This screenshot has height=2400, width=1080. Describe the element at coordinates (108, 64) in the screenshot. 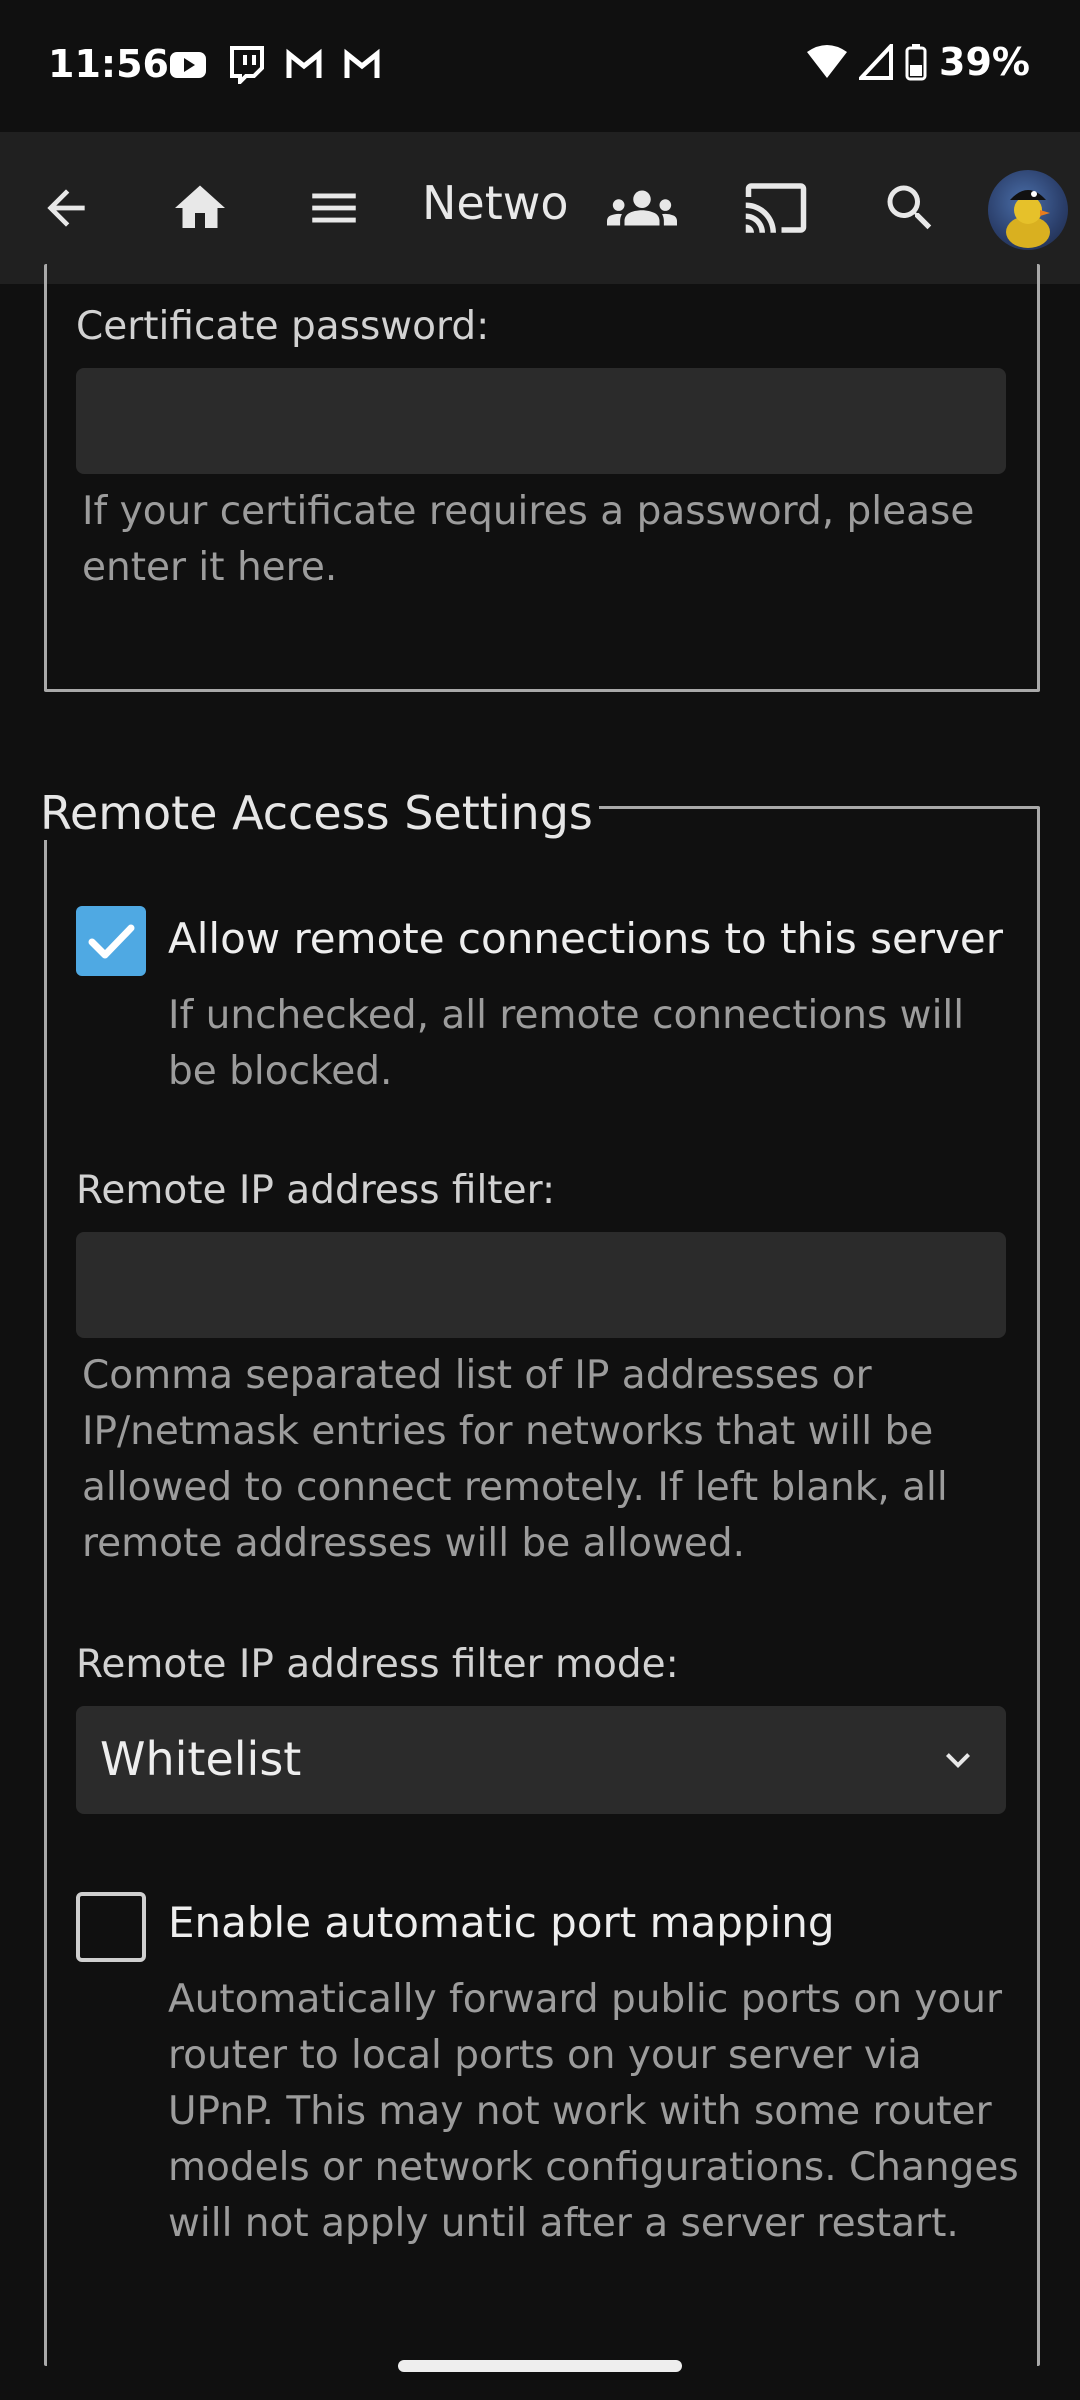

I see `status-time: 11:56` at that location.